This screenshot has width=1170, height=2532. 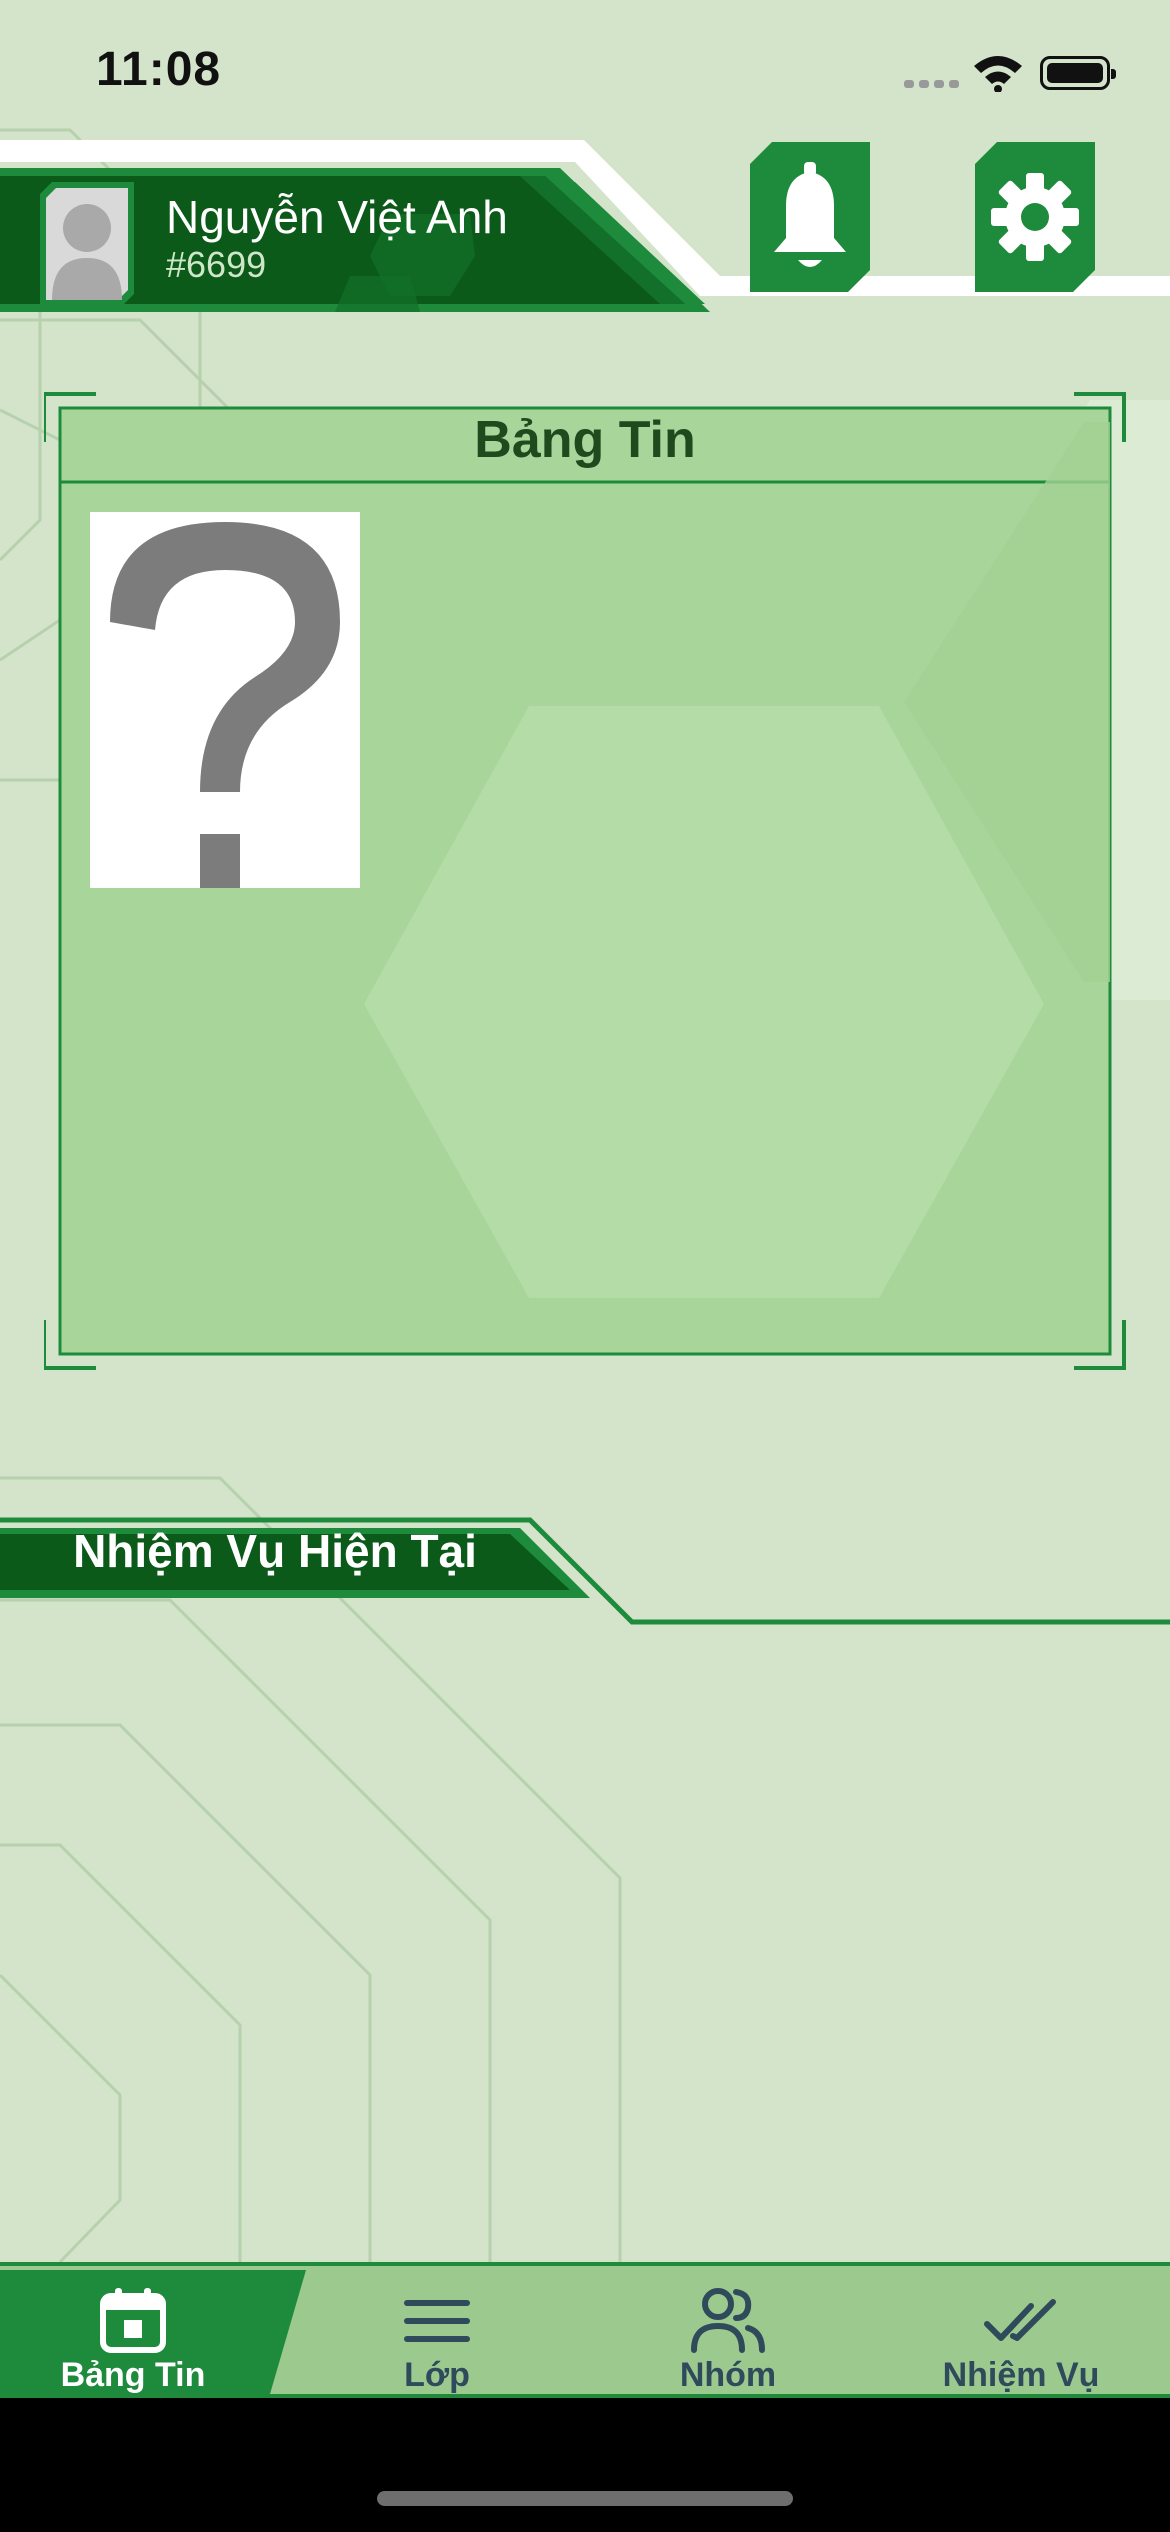 I want to click on news-title: Bảng Tin, so click(x=585, y=440).